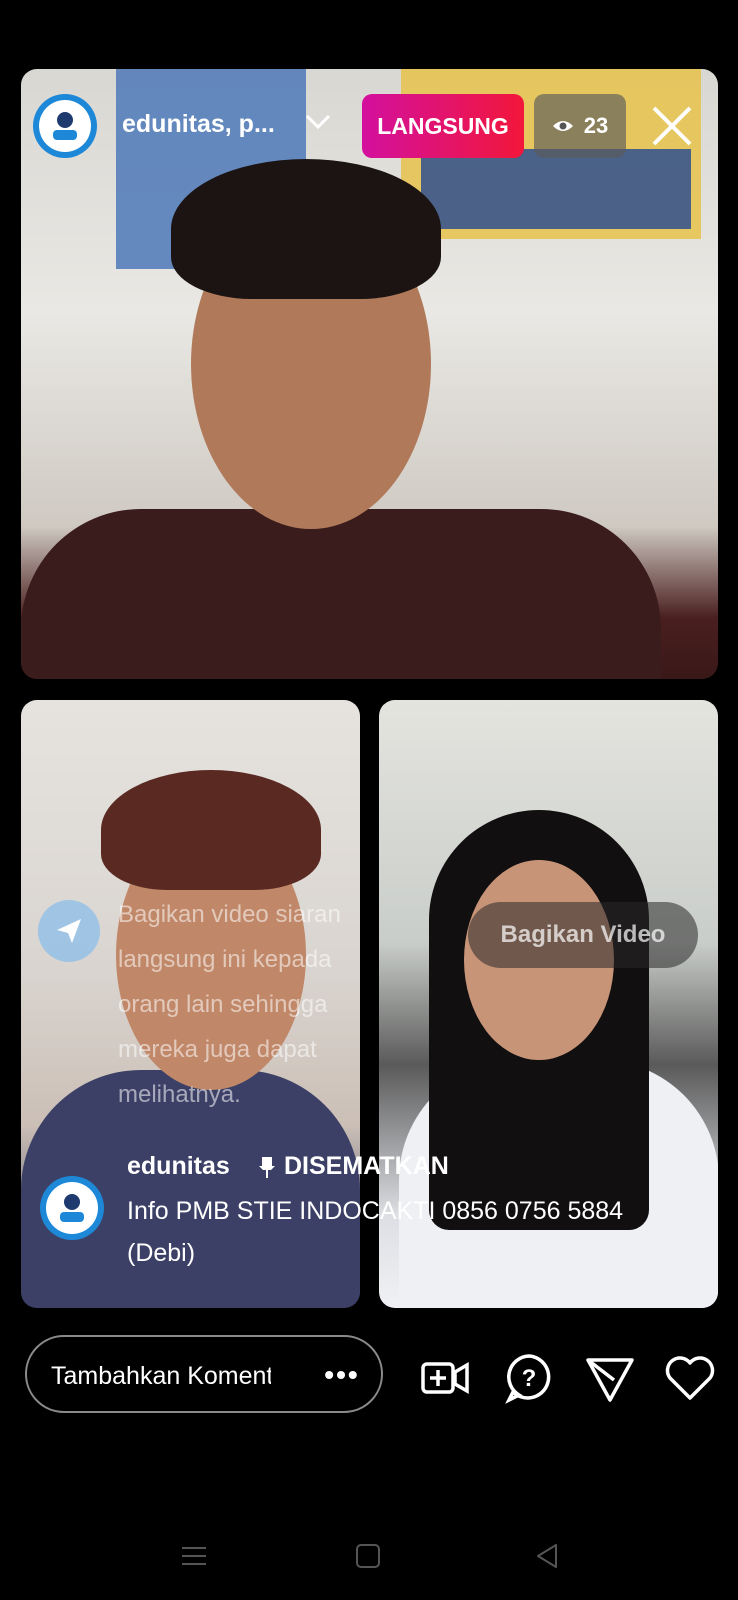 The image size is (738, 1600). I want to click on host-avatar, so click(65, 126).